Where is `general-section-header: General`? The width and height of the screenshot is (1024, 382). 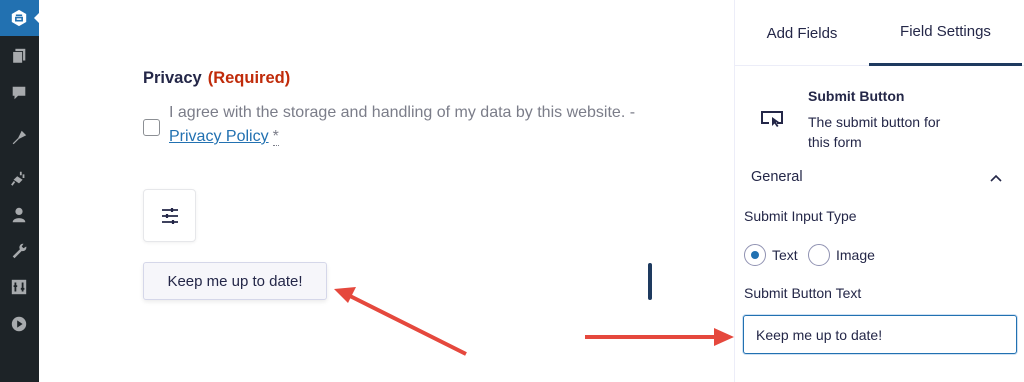 general-section-header: General is located at coordinates (879, 178).